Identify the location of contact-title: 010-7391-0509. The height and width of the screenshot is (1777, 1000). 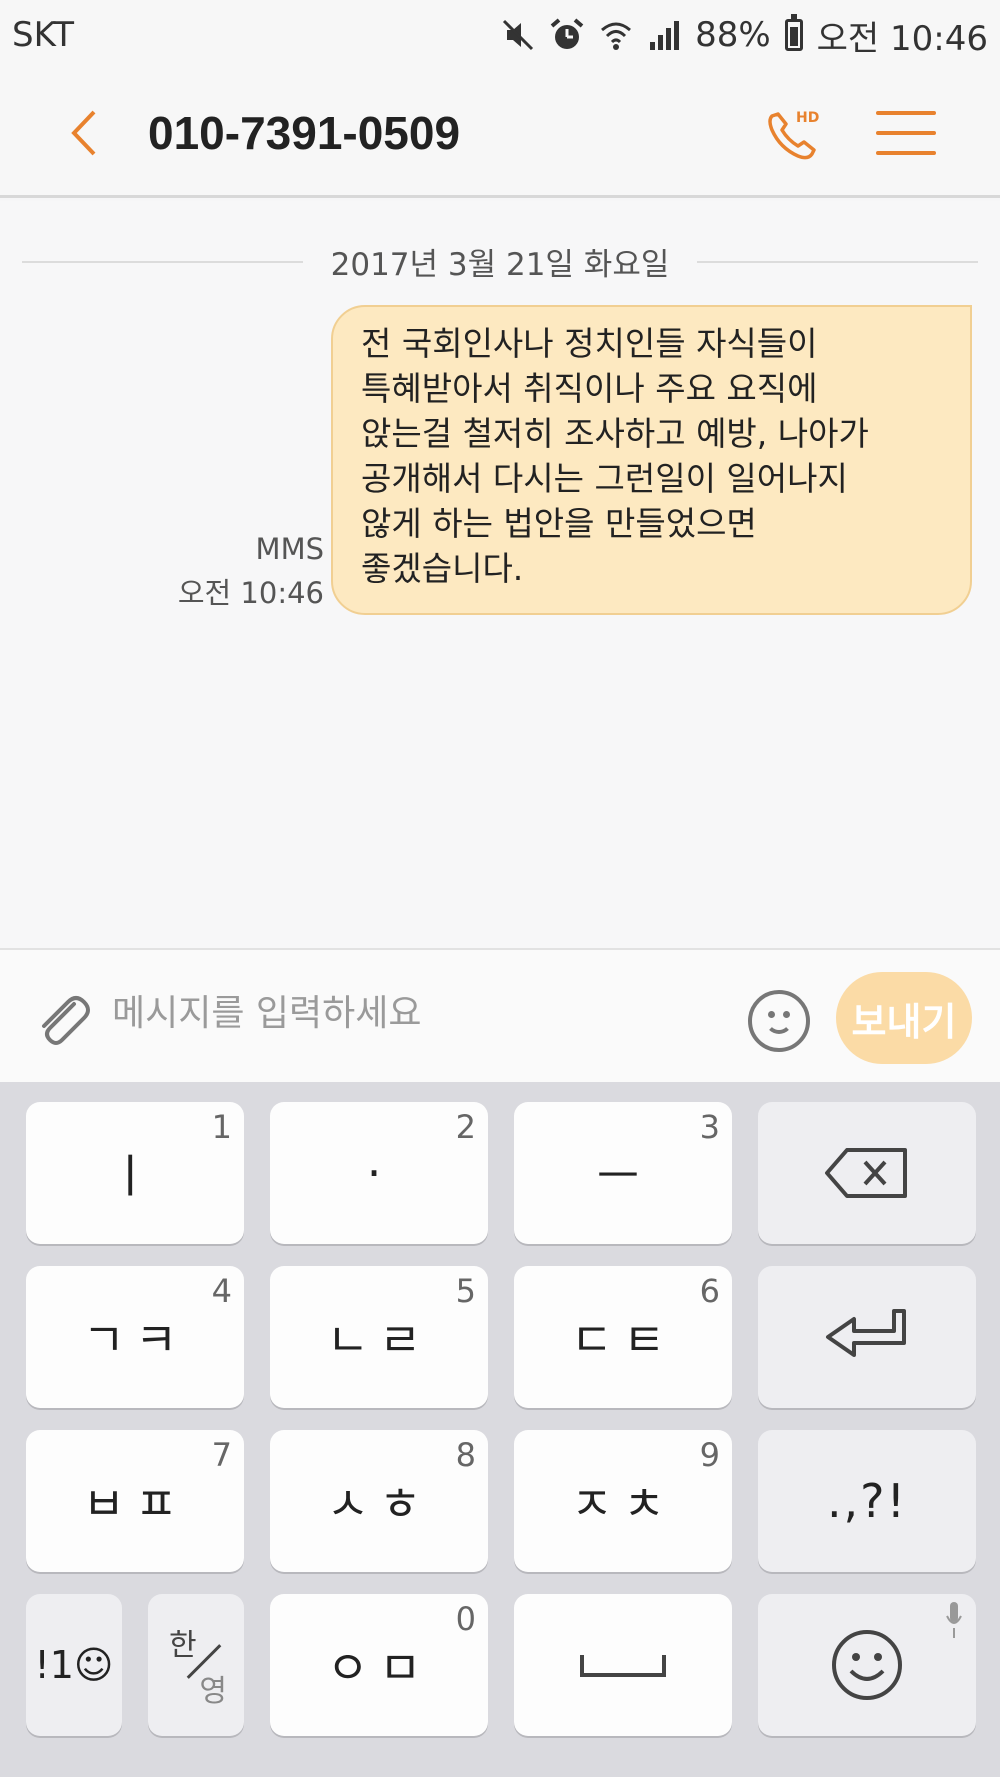
(304, 132).